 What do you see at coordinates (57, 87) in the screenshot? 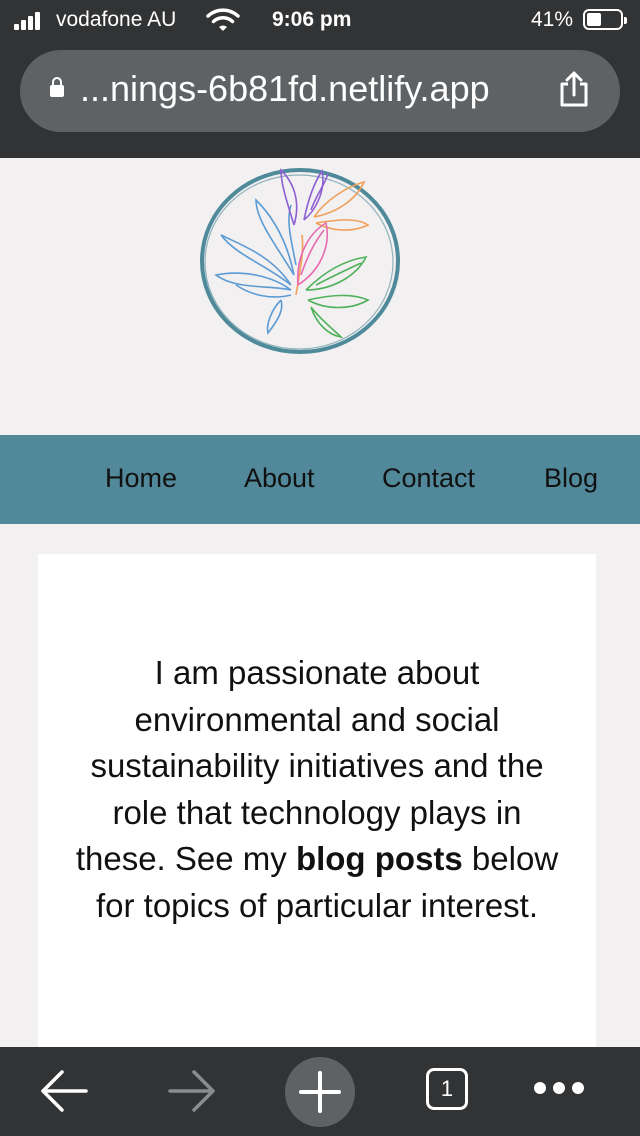
I see `lock-icon` at bounding box center [57, 87].